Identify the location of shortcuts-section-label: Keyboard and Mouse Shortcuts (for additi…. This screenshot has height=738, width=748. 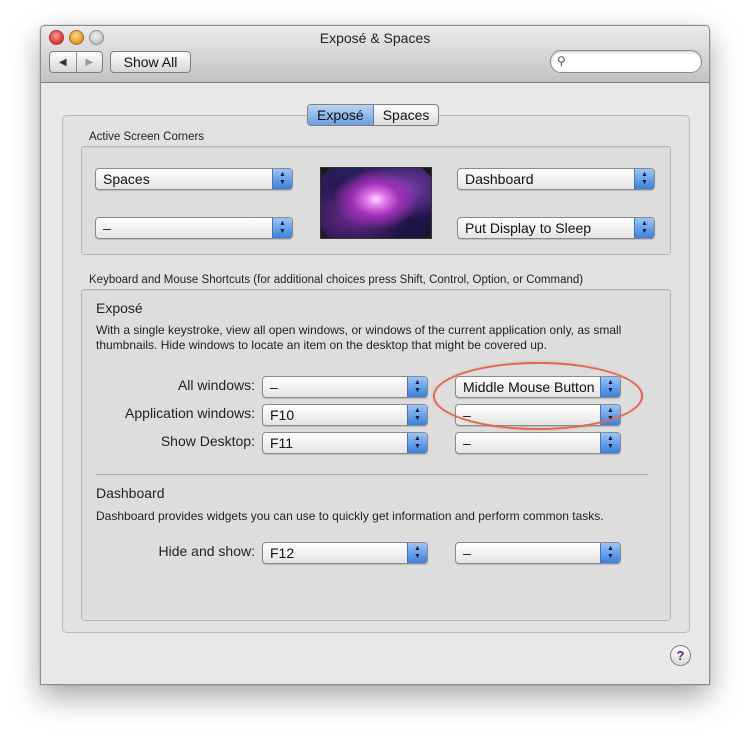
(336, 280).